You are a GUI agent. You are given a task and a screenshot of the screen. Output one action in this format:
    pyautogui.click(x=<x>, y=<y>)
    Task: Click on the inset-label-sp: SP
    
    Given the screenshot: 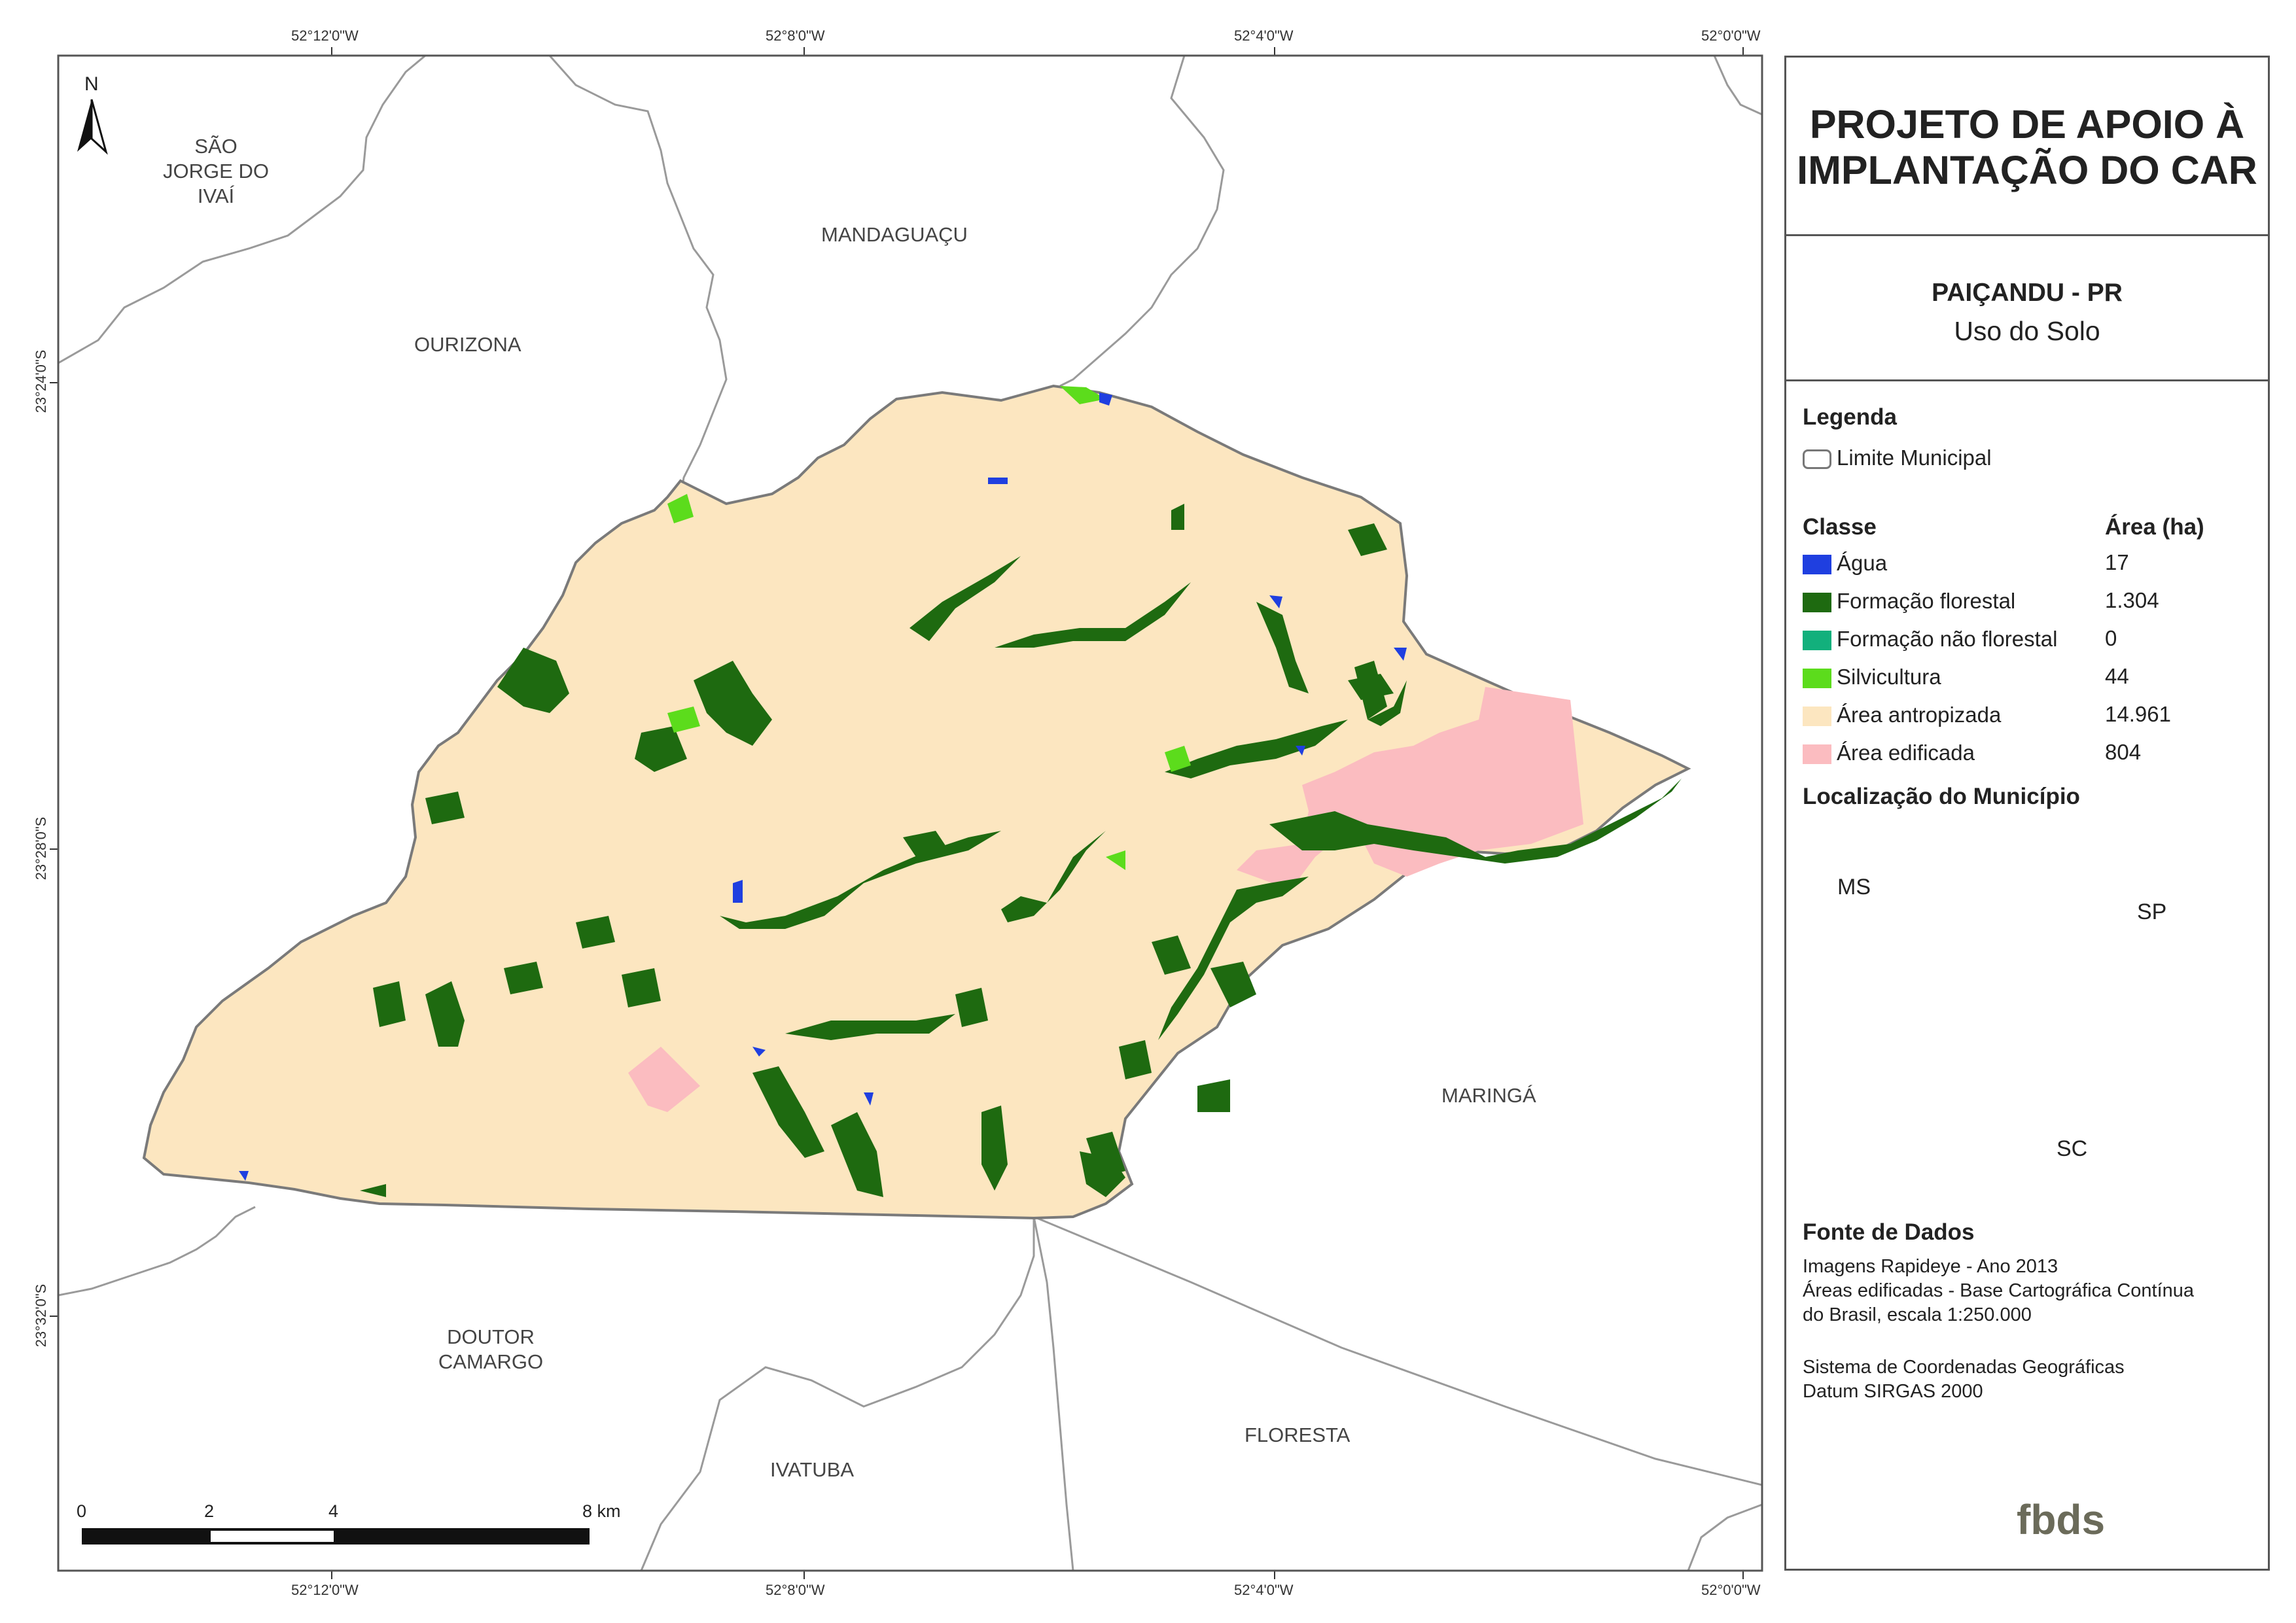 What is the action you would take?
    pyautogui.click(x=2152, y=912)
    